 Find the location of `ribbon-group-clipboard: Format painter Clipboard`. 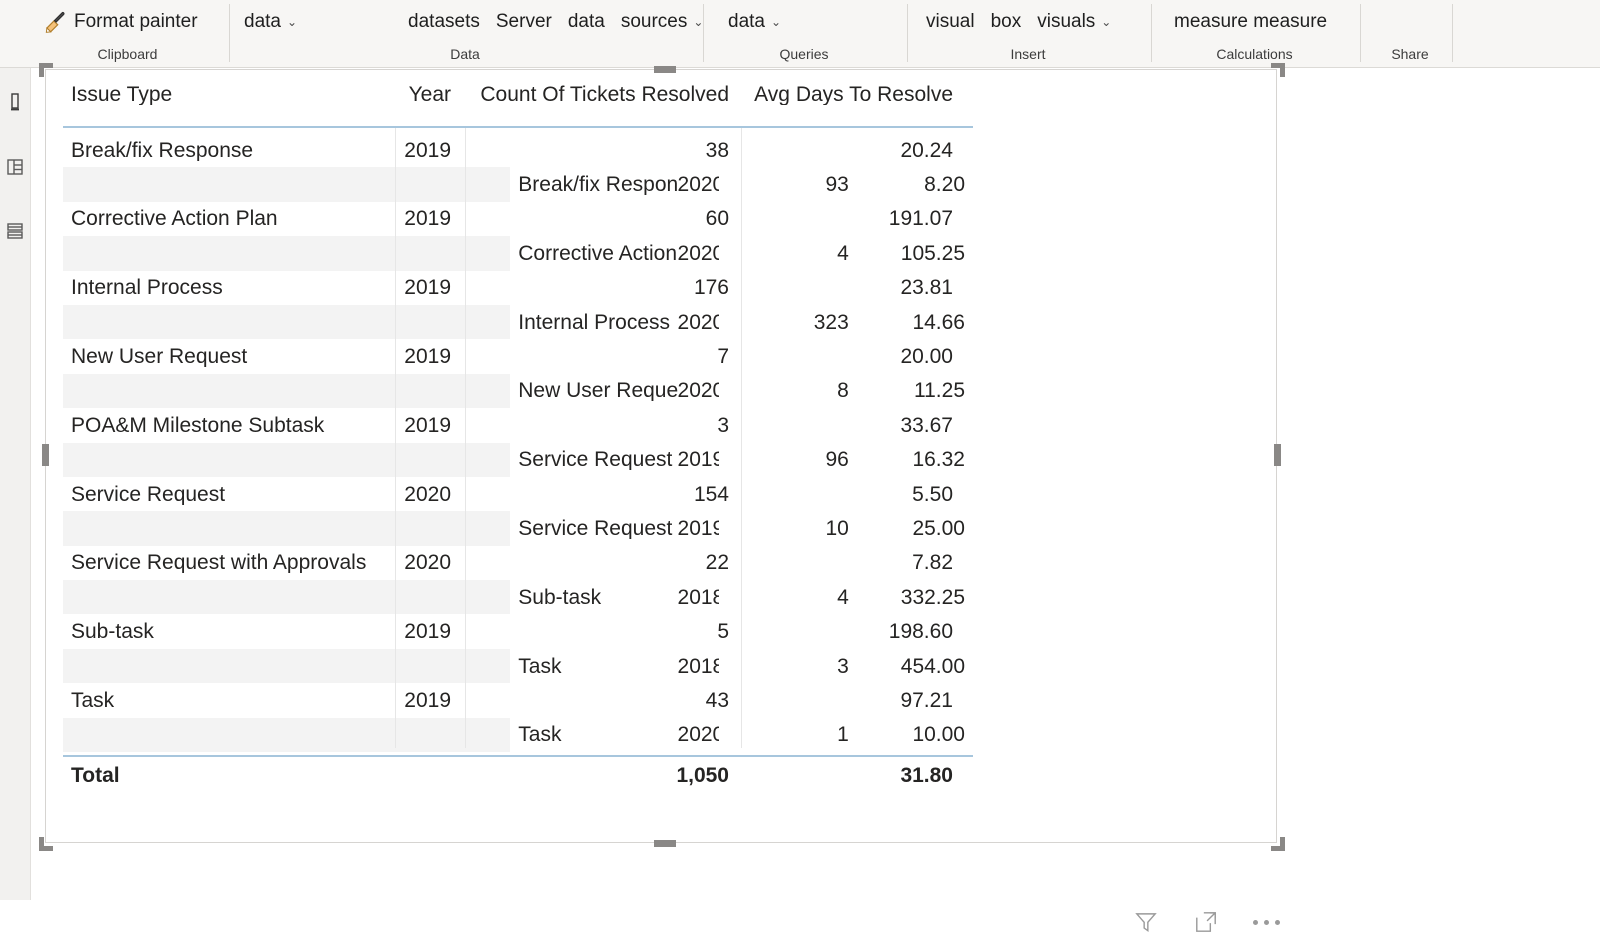

ribbon-group-clipboard: Format painter Clipboard is located at coordinates (127, 34).